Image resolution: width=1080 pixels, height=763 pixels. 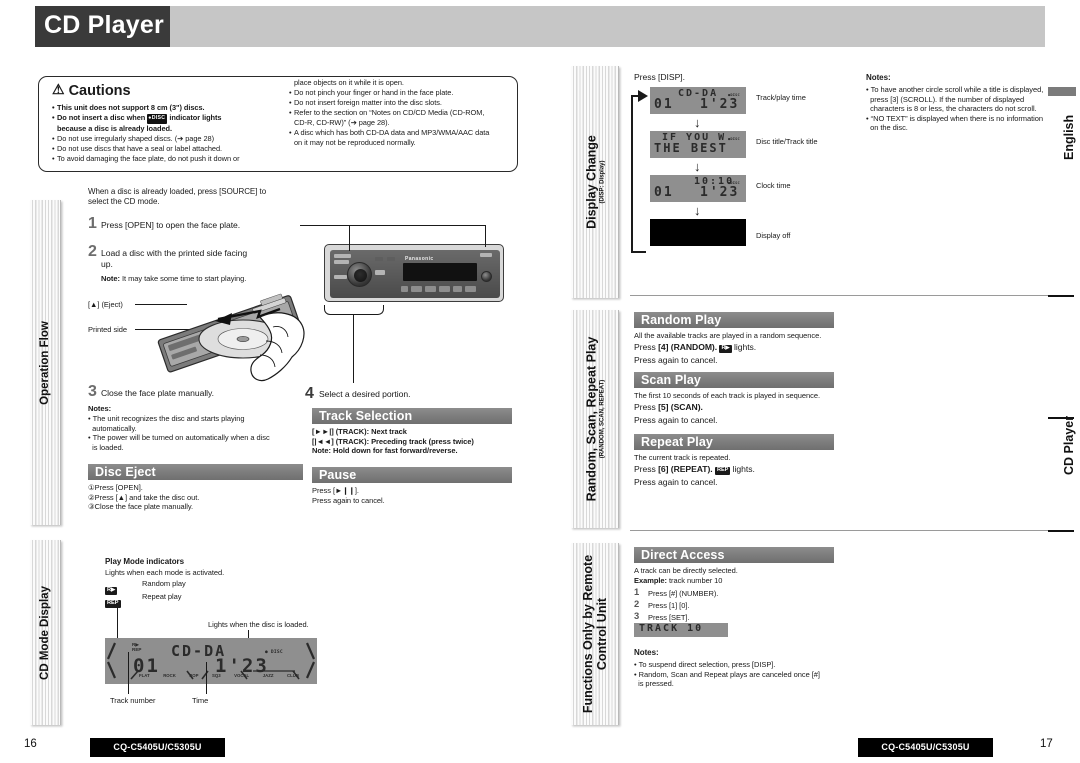 I want to click on unit-small-knob, so click(x=486, y=276).